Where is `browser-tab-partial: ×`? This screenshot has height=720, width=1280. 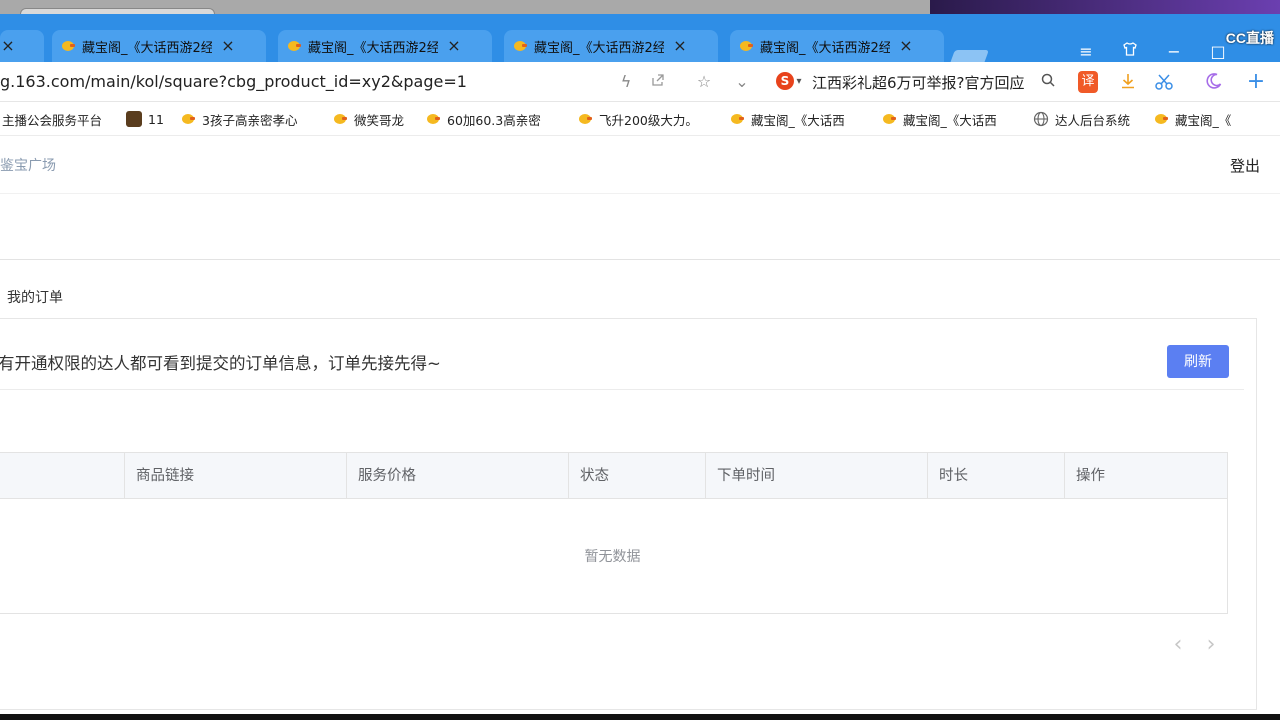 browser-tab-partial: × is located at coordinates (22, 46).